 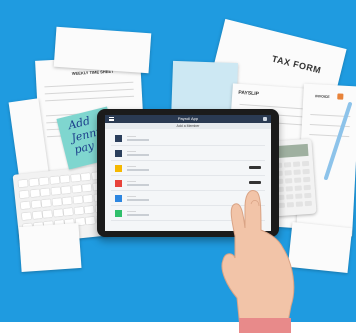 I want to click on app-title: Payroll App, so click(x=188, y=118).